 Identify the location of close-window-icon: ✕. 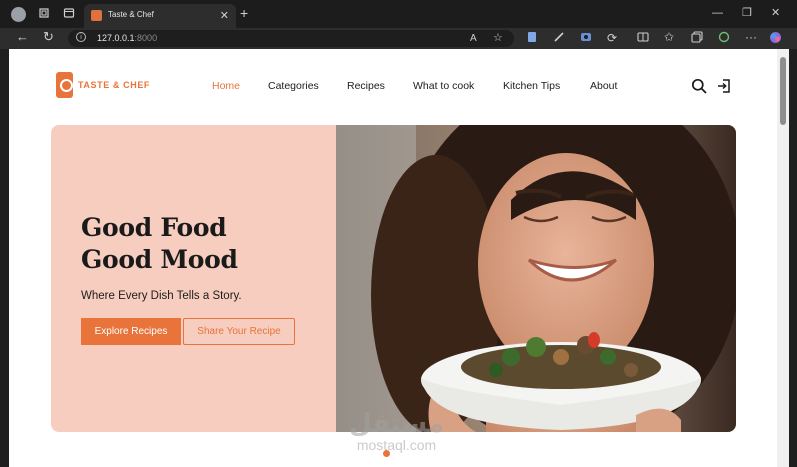
(775, 13).